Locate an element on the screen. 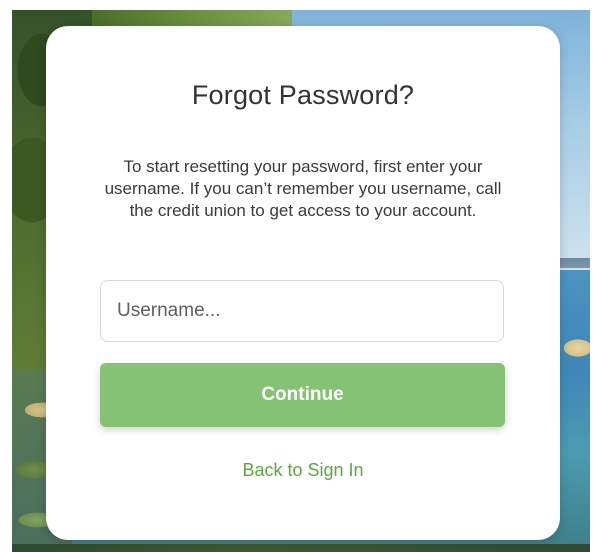 The image size is (598, 552). continue-button: Continue is located at coordinates (302, 395).